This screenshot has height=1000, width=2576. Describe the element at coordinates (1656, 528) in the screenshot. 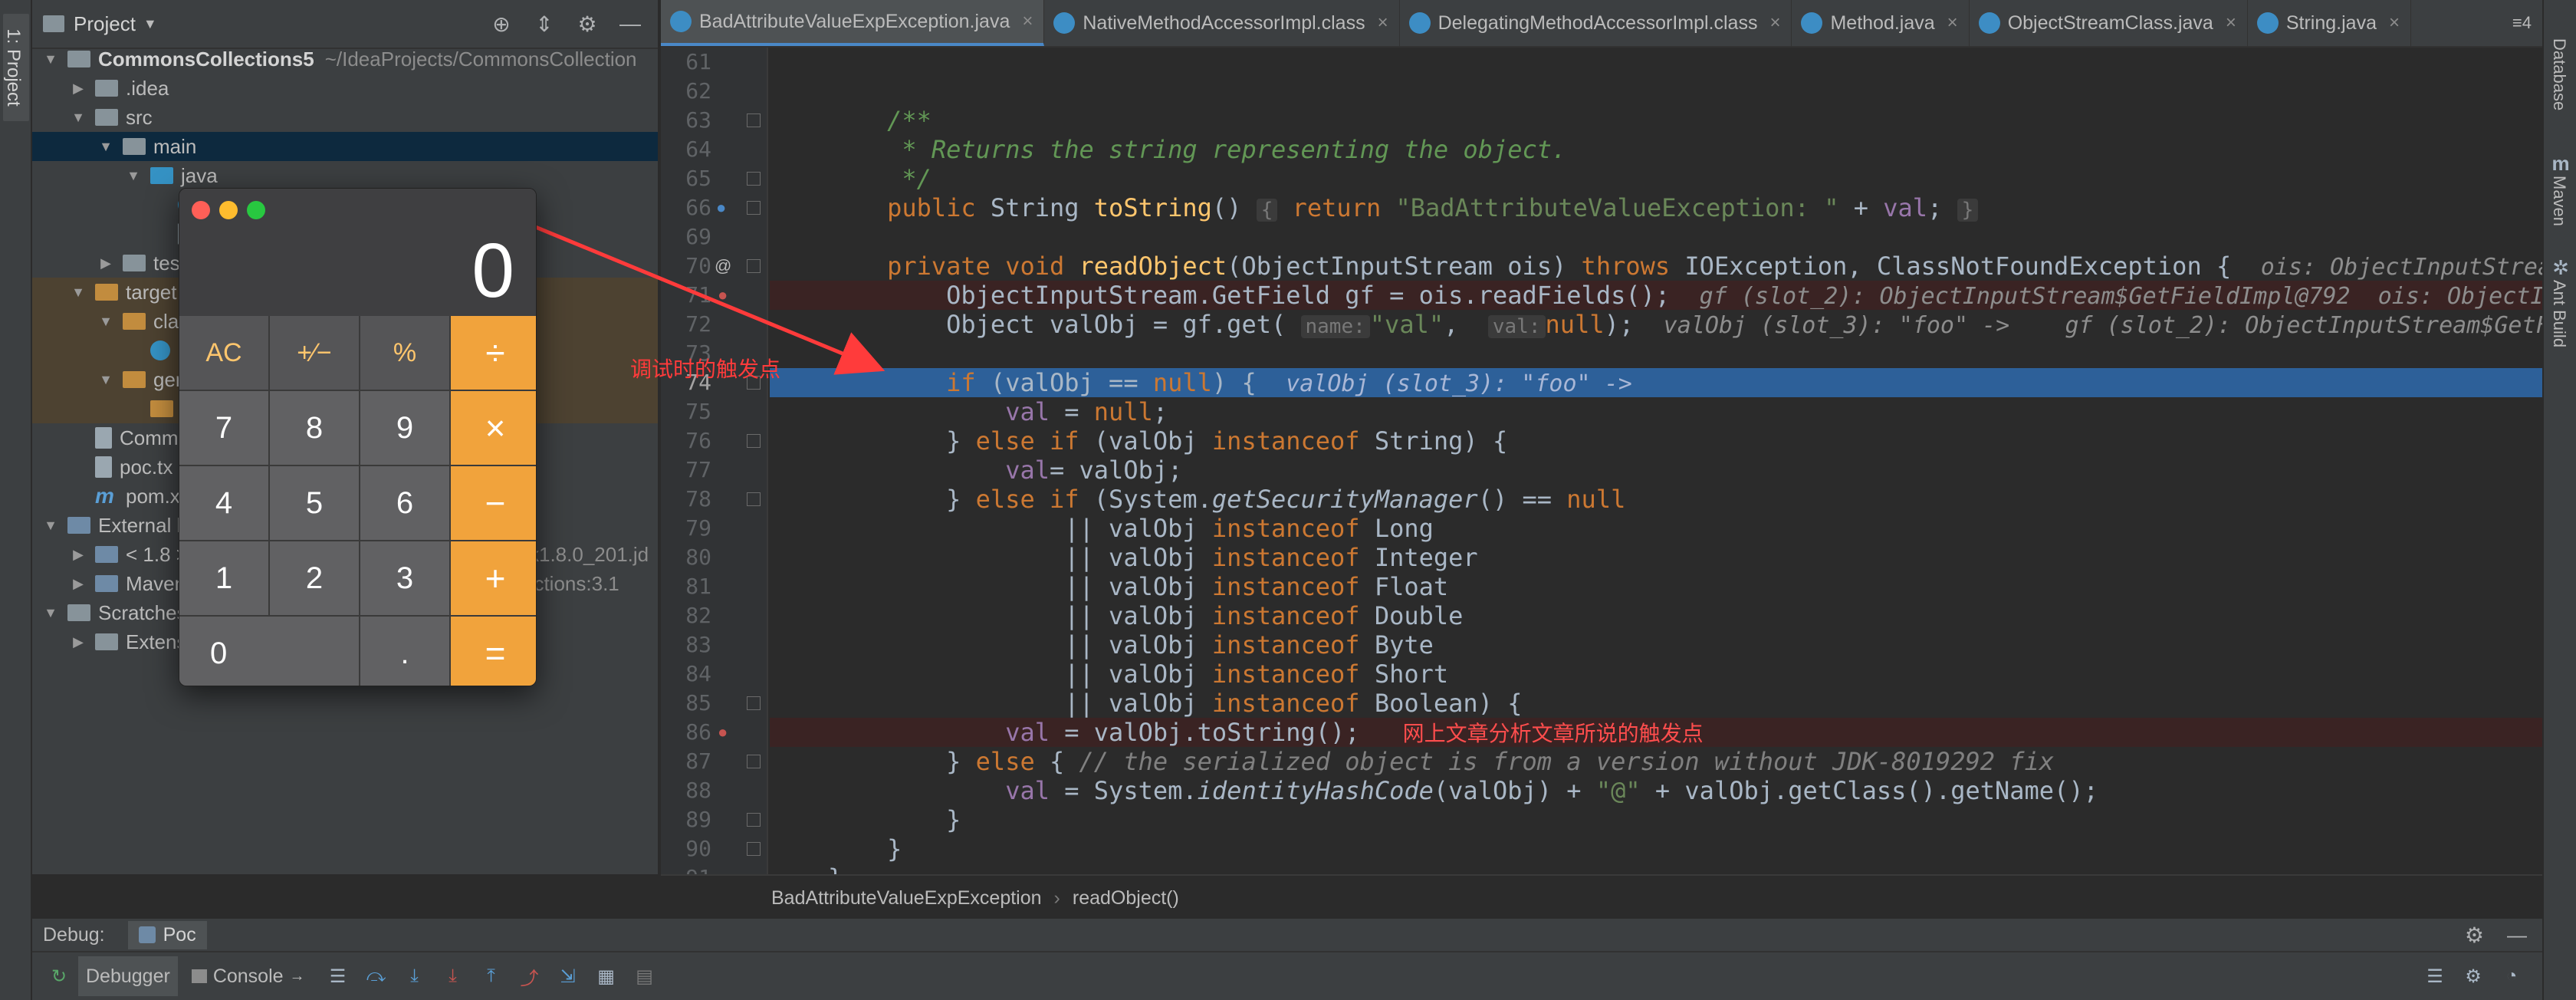

I see `code-line: || valObj instanceof Long` at that location.